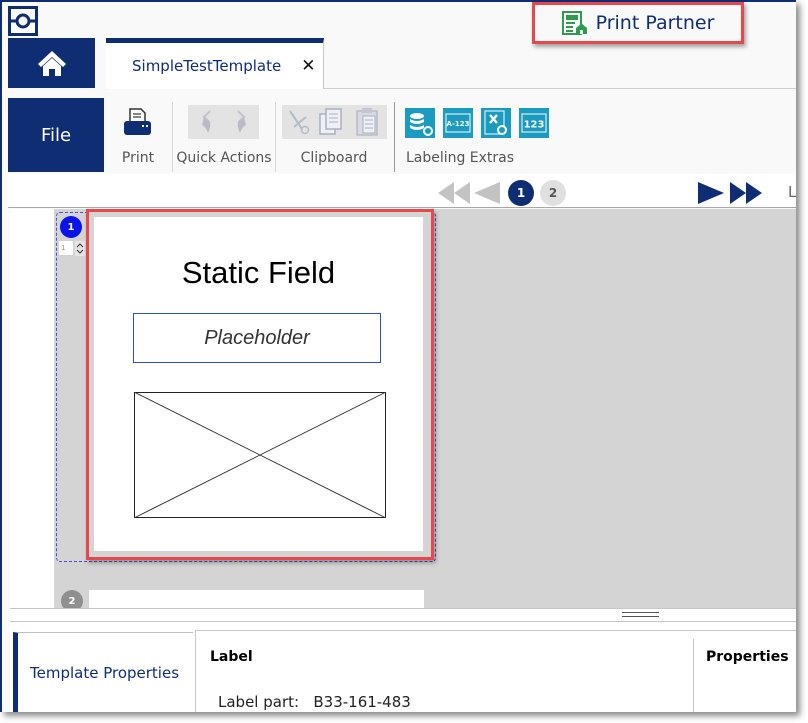 Image resolution: width=808 pixels, height=723 pixels. What do you see at coordinates (308, 66) in the screenshot?
I see `close-tab-icon: ✕` at bounding box center [308, 66].